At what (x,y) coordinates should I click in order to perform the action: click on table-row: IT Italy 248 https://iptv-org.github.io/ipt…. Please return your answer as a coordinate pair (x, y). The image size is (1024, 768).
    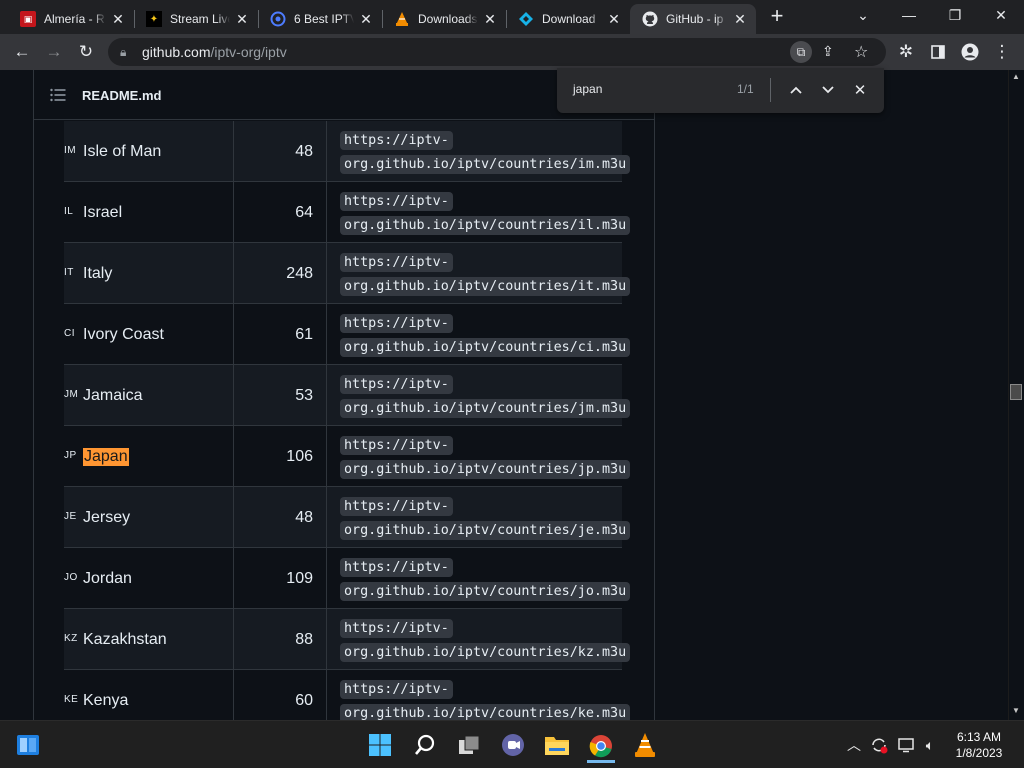
    Looking at the image, I should click on (347, 273).